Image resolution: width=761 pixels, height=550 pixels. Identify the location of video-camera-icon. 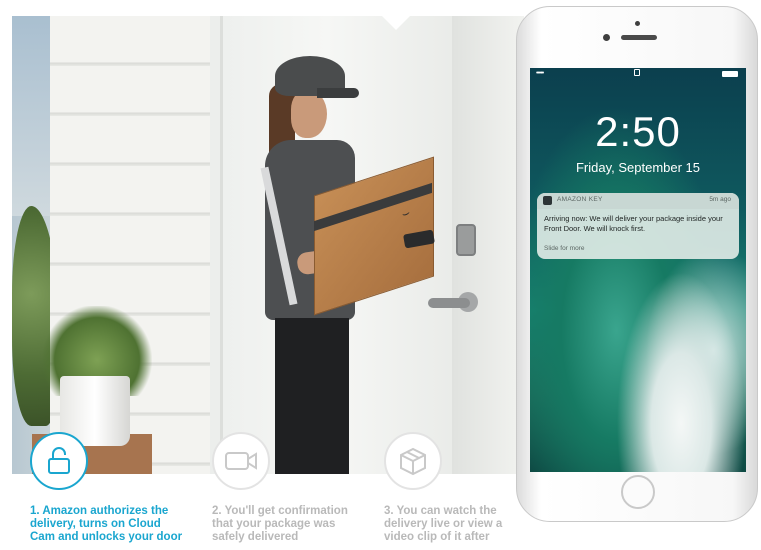
(241, 461).